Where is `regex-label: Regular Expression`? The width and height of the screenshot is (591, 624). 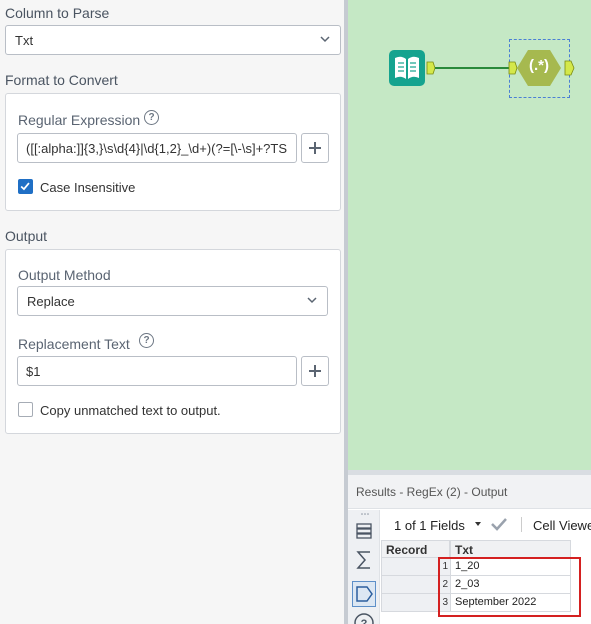
regex-label: Regular Expression is located at coordinates (79, 120).